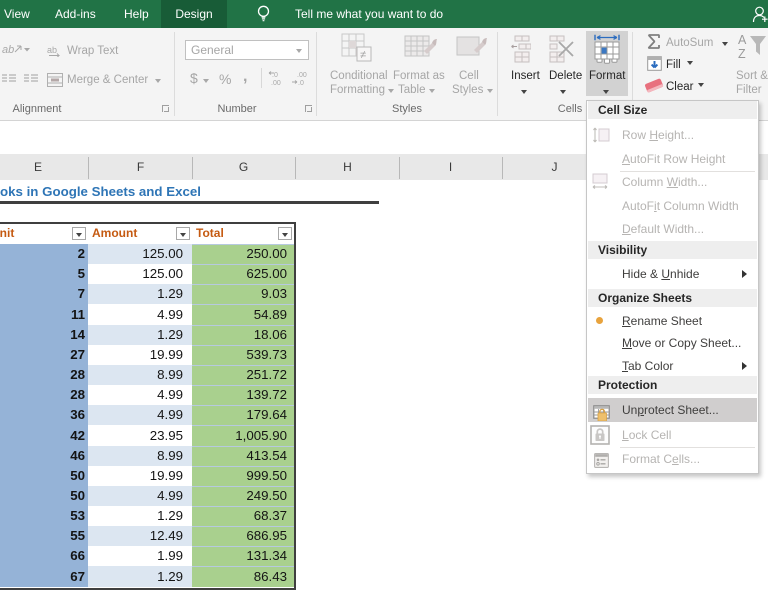 The height and width of the screenshot is (594, 768). What do you see at coordinates (742, 54) in the screenshot?
I see `svg-text: Z` at bounding box center [742, 54].